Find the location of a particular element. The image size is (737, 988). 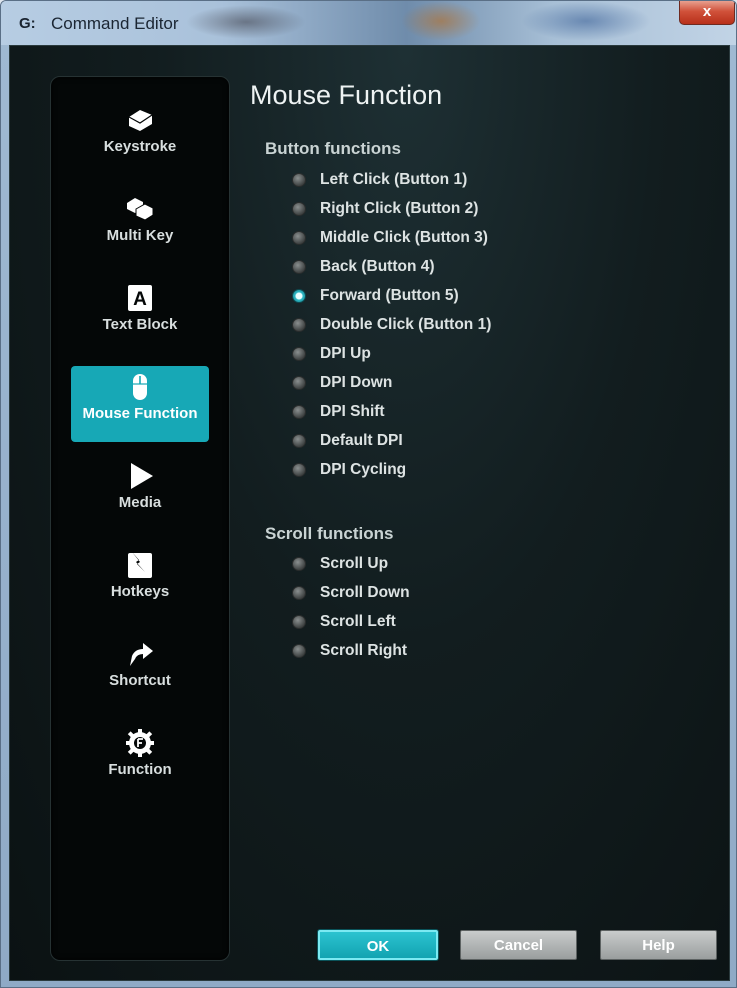

function-gear-icon is located at coordinates (140, 743).